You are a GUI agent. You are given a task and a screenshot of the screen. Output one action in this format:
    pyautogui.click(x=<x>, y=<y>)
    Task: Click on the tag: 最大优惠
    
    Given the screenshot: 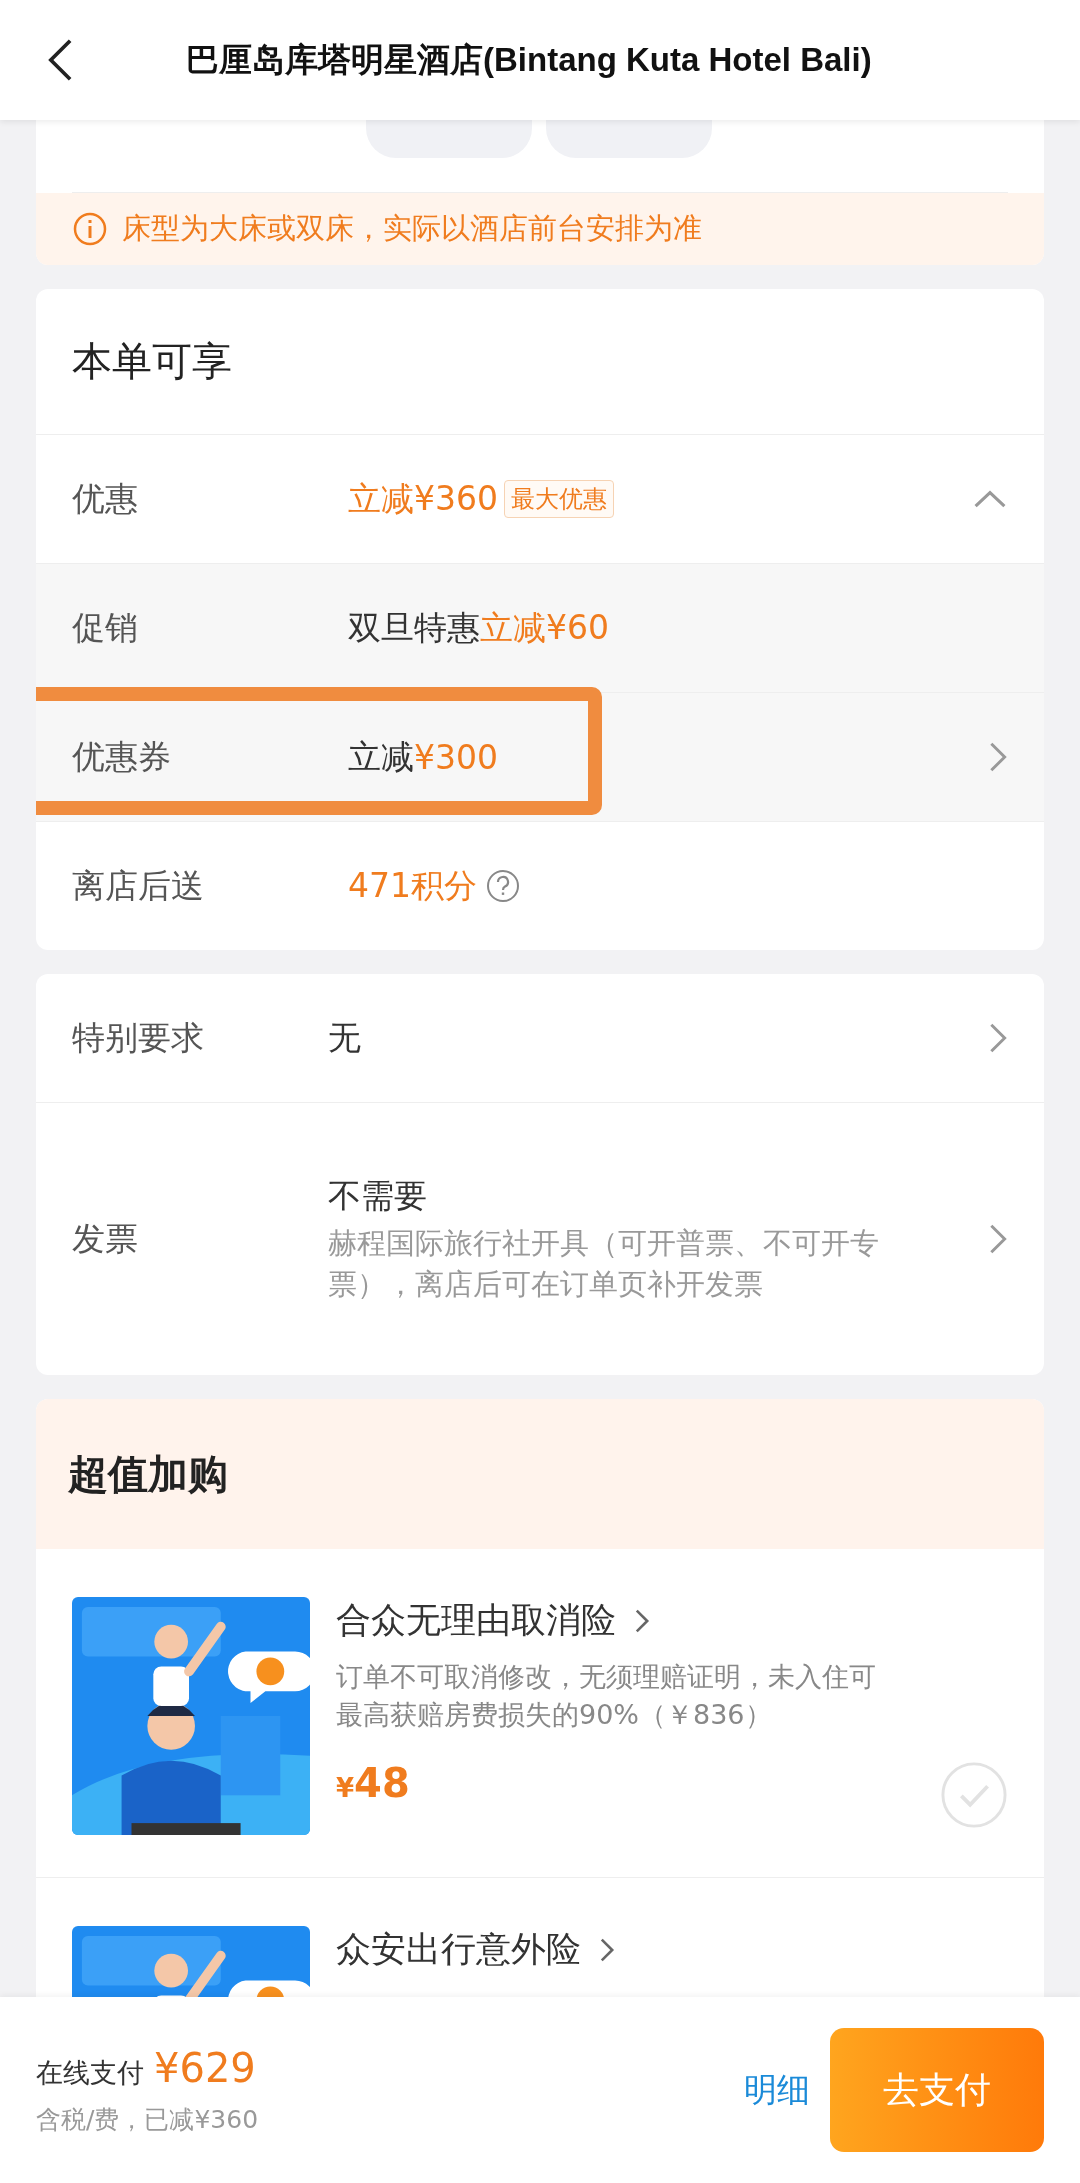 What is the action you would take?
    pyautogui.click(x=559, y=499)
    